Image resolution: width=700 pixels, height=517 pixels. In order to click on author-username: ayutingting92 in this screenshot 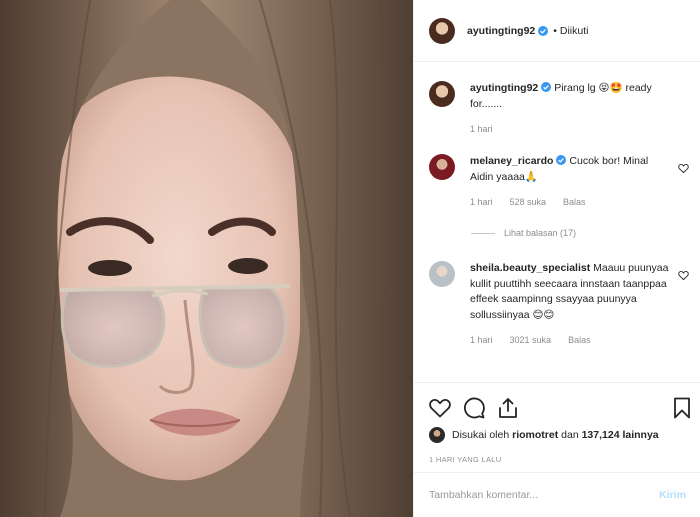, I will do `click(501, 31)`.